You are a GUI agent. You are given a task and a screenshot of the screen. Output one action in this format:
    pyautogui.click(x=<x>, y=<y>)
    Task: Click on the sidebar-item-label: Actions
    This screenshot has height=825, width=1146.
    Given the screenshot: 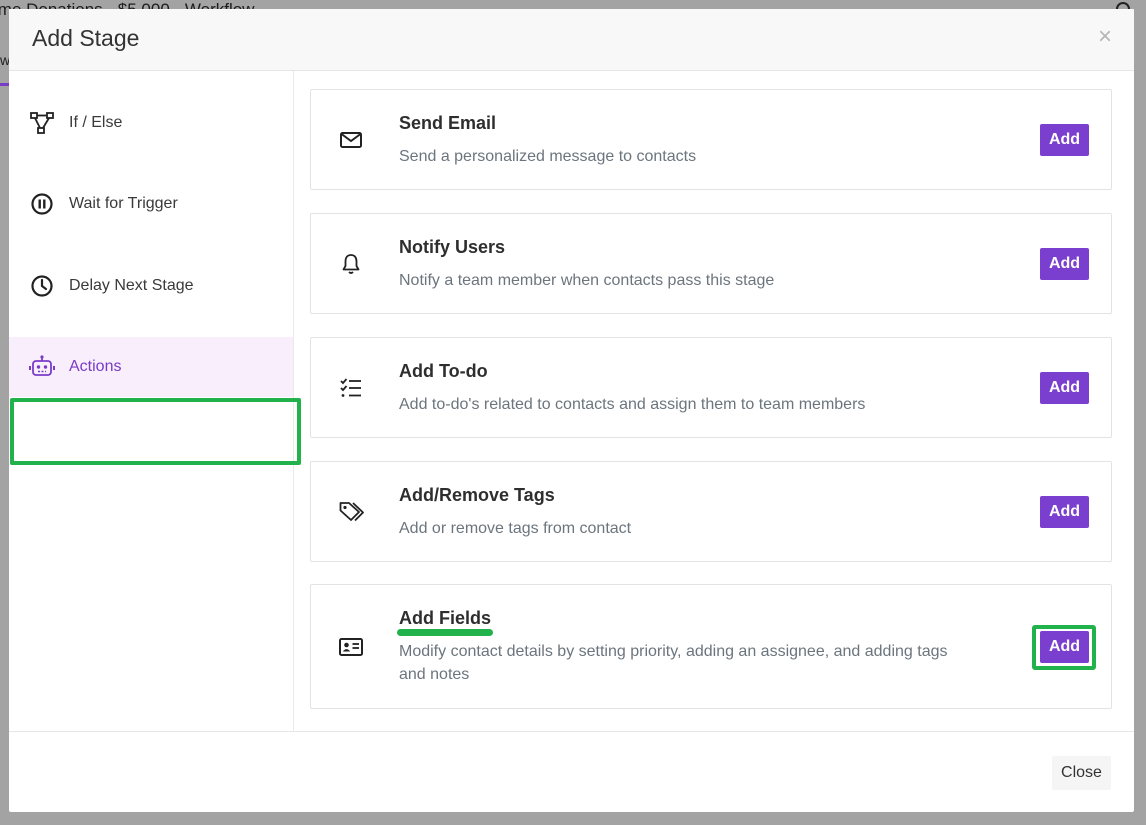 What is the action you would take?
    pyautogui.click(x=95, y=366)
    